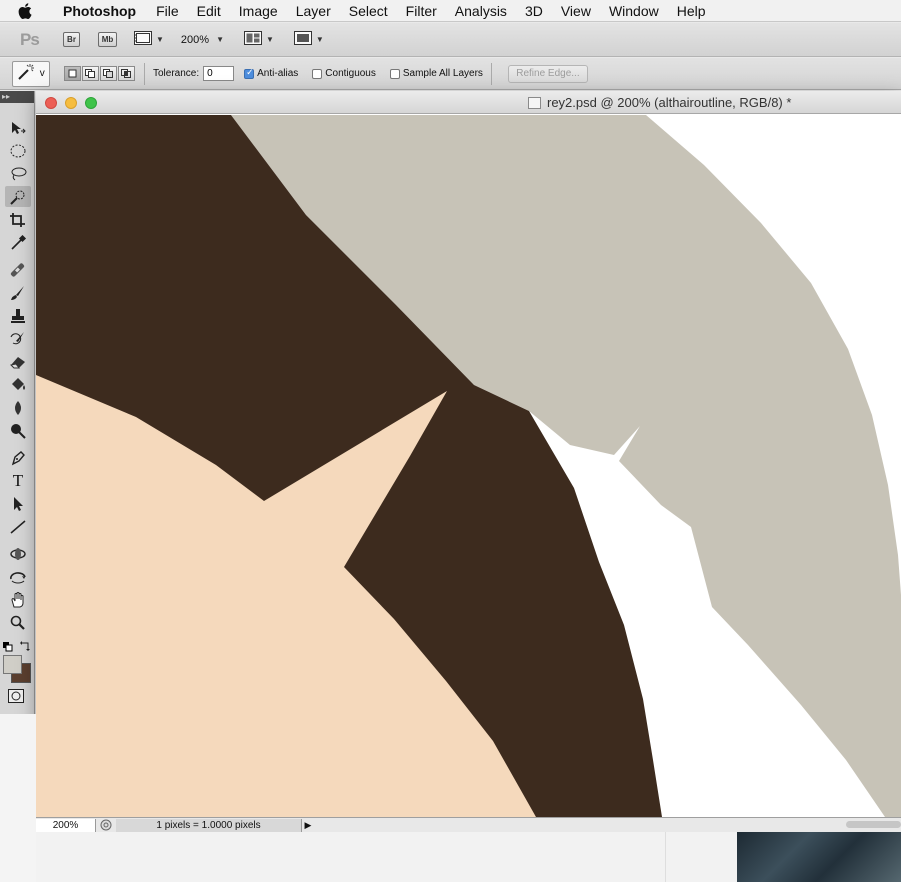 The height and width of the screenshot is (882, 901). I want to click on magic-wand-icon, so click(27, 73).